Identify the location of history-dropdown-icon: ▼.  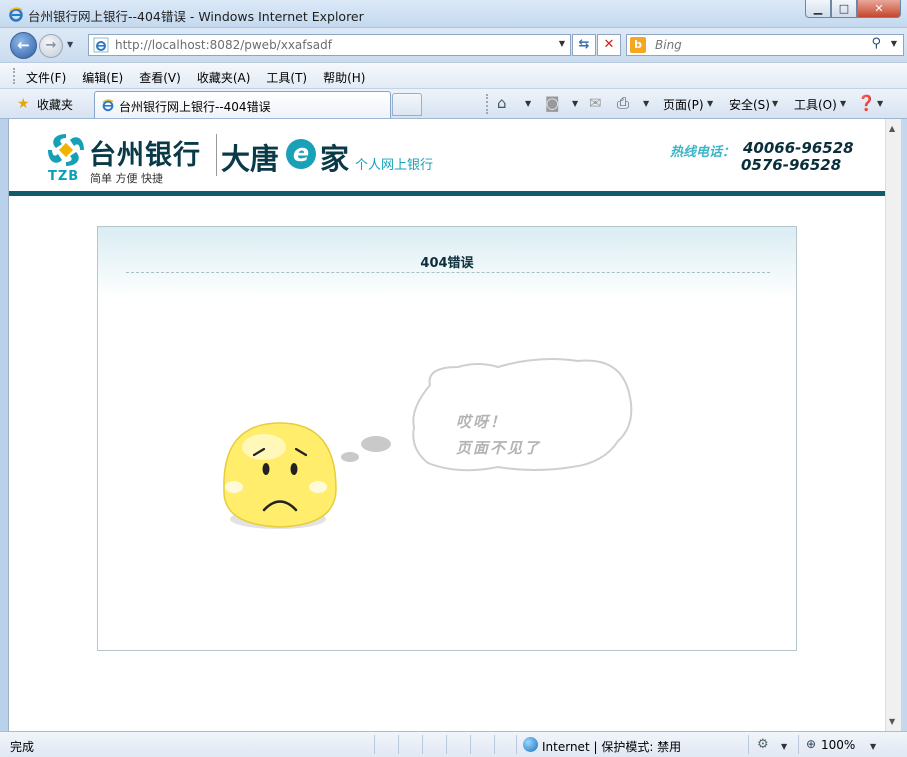
(70, 44).